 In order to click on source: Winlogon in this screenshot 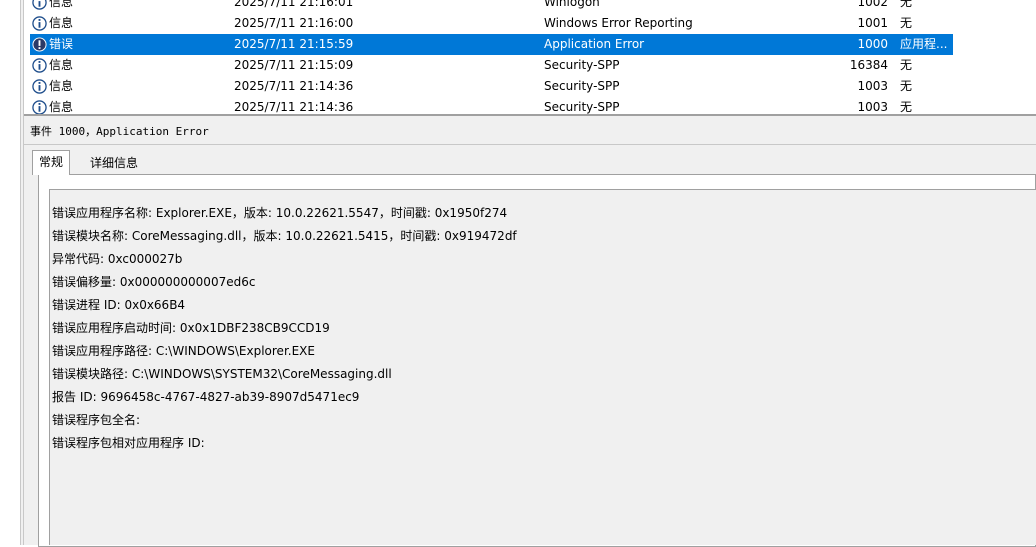, I will do `click(572, 4)`.